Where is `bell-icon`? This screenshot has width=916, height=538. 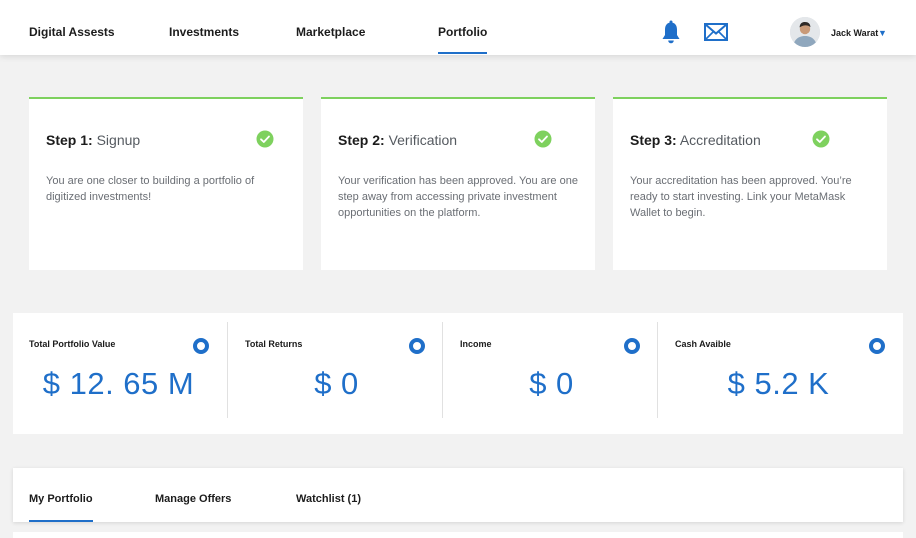
bell-icon is located at coordinates (671, 32).